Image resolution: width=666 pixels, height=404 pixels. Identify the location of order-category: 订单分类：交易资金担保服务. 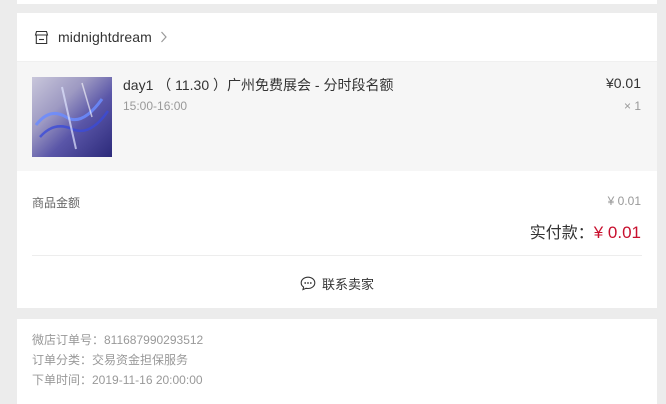
(110, 360).